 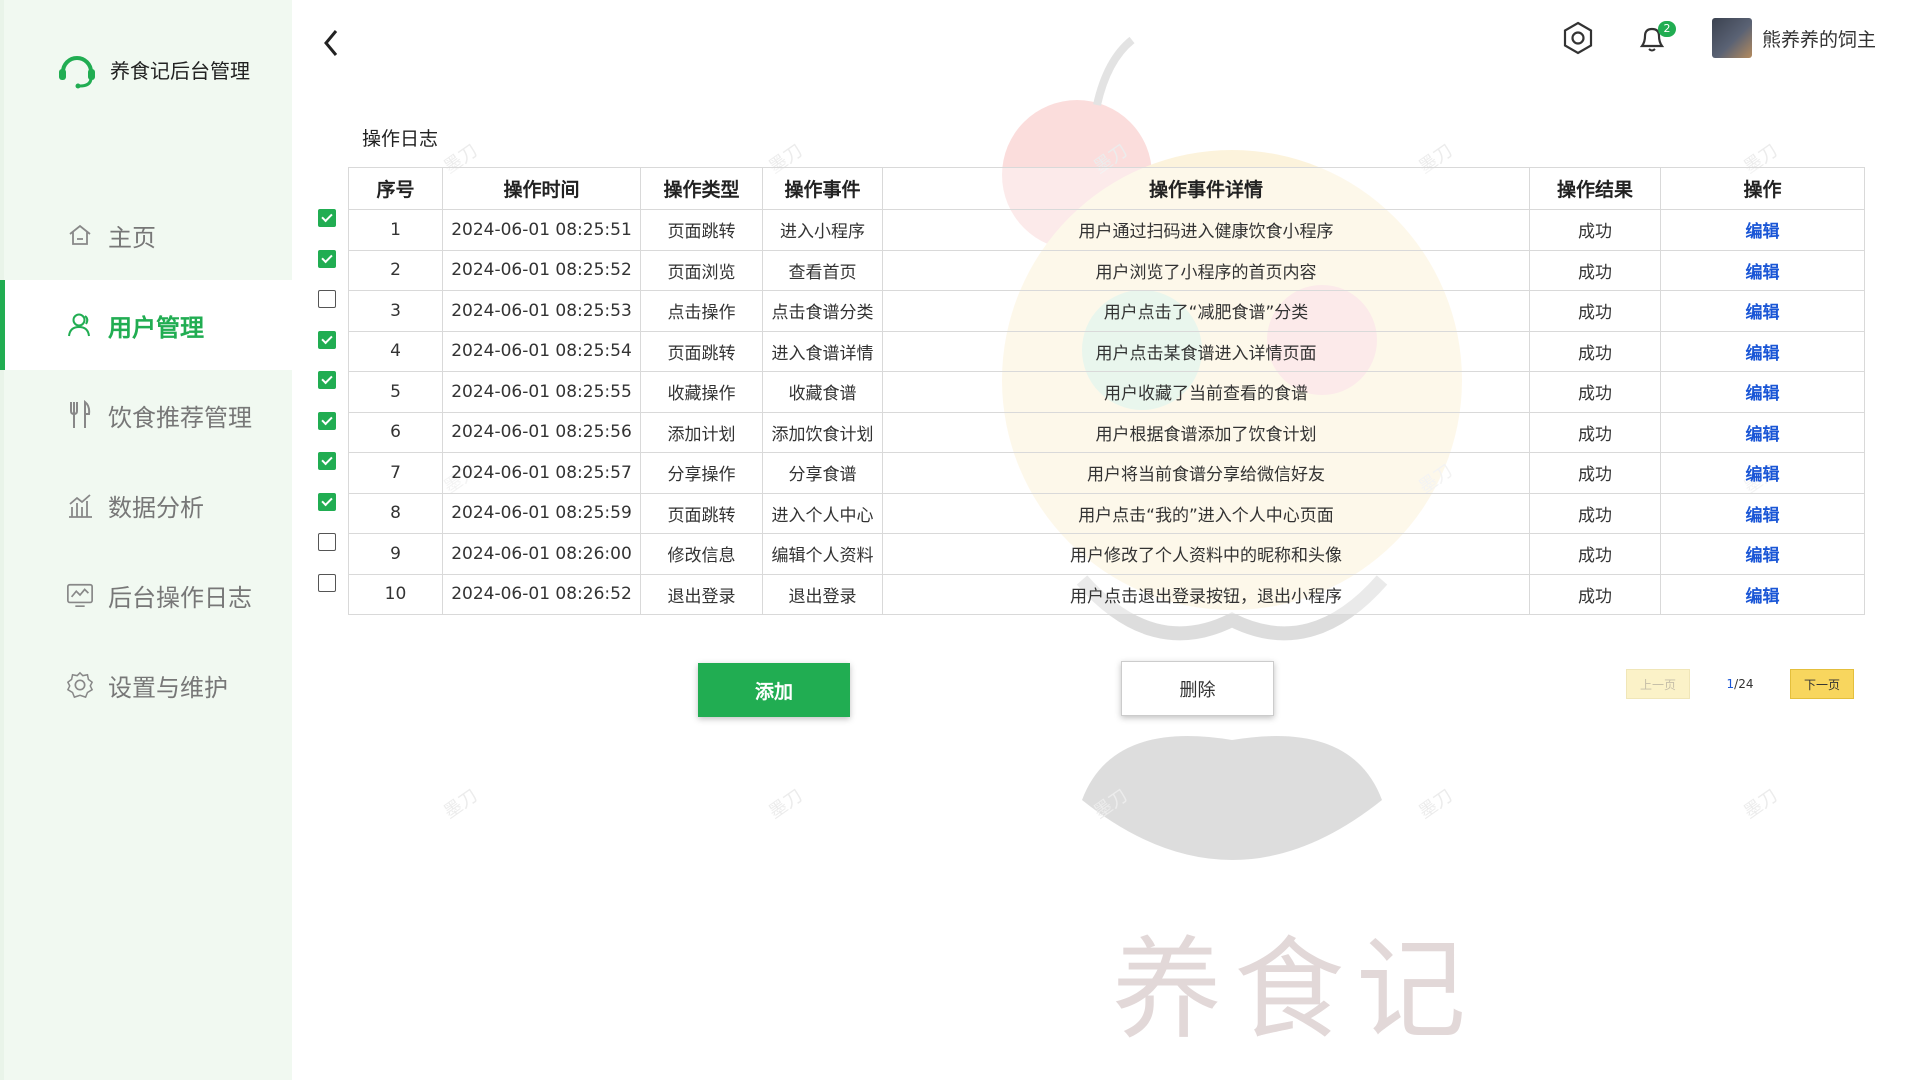 I want to click on cell-time: 2024-06-01 08:25:56, so click(x=541, y=432).